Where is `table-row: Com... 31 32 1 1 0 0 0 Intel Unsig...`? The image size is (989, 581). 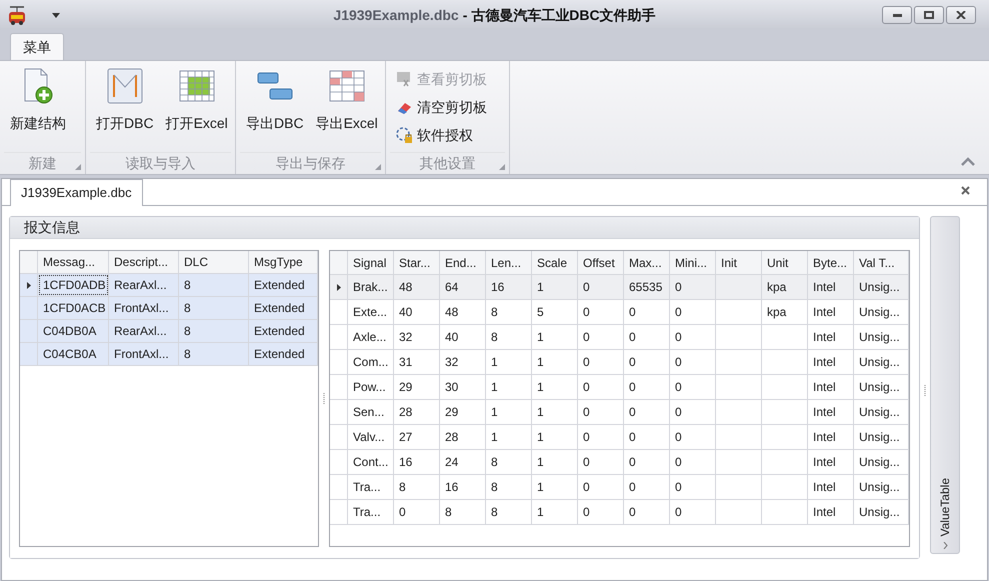
table-row: Com... 31 32 1 1 0 0 0 Intel Unsig... is located at coordinates (619, 362).